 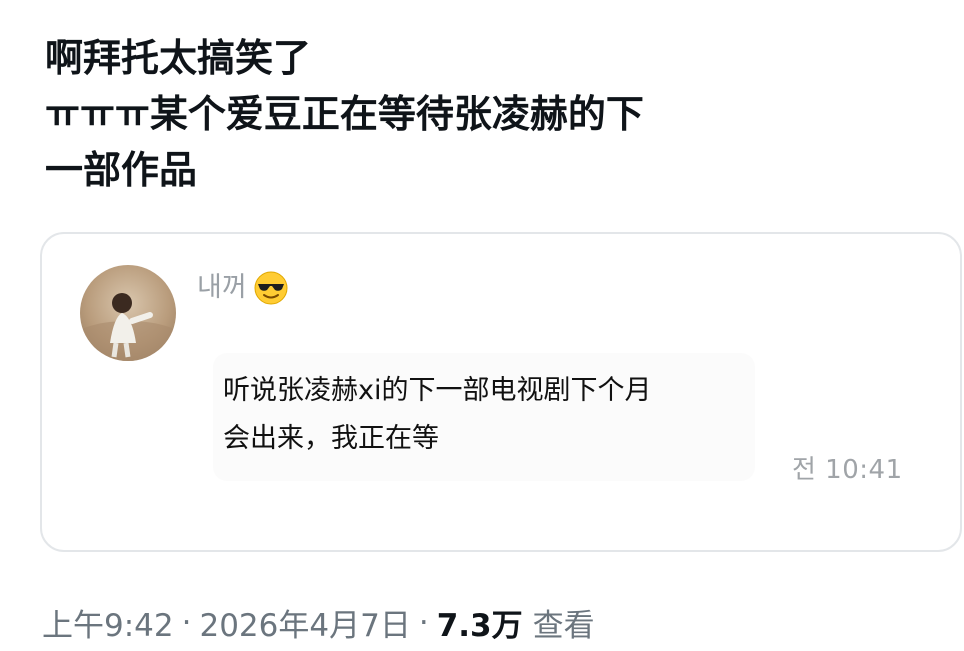 I want to click on sender: 내꺼, so click(x=243, y=288).